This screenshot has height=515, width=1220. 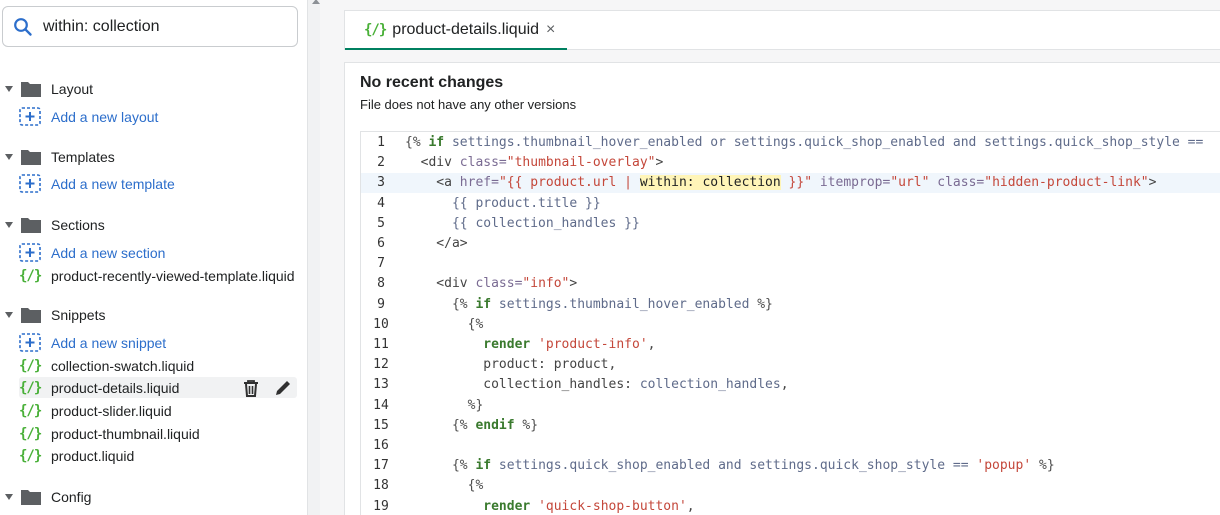 I want to click on file-item-selected: {/} product-details.liquid, so click(x=158, y=387).